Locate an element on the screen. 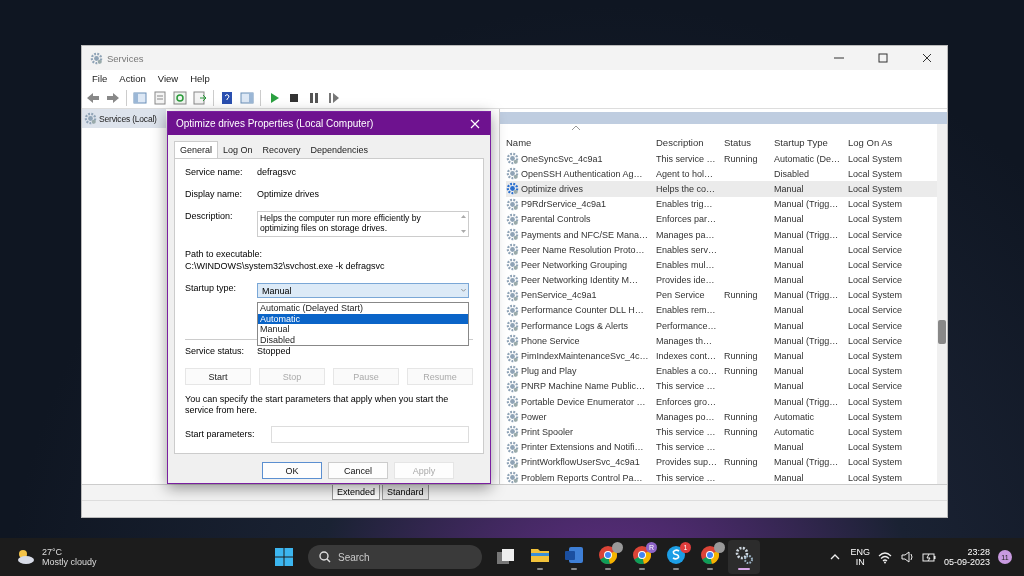 This screenshot has height=576, width=1024. service-name: Performance Logs & Alerts is located at coordinates (575, 325).